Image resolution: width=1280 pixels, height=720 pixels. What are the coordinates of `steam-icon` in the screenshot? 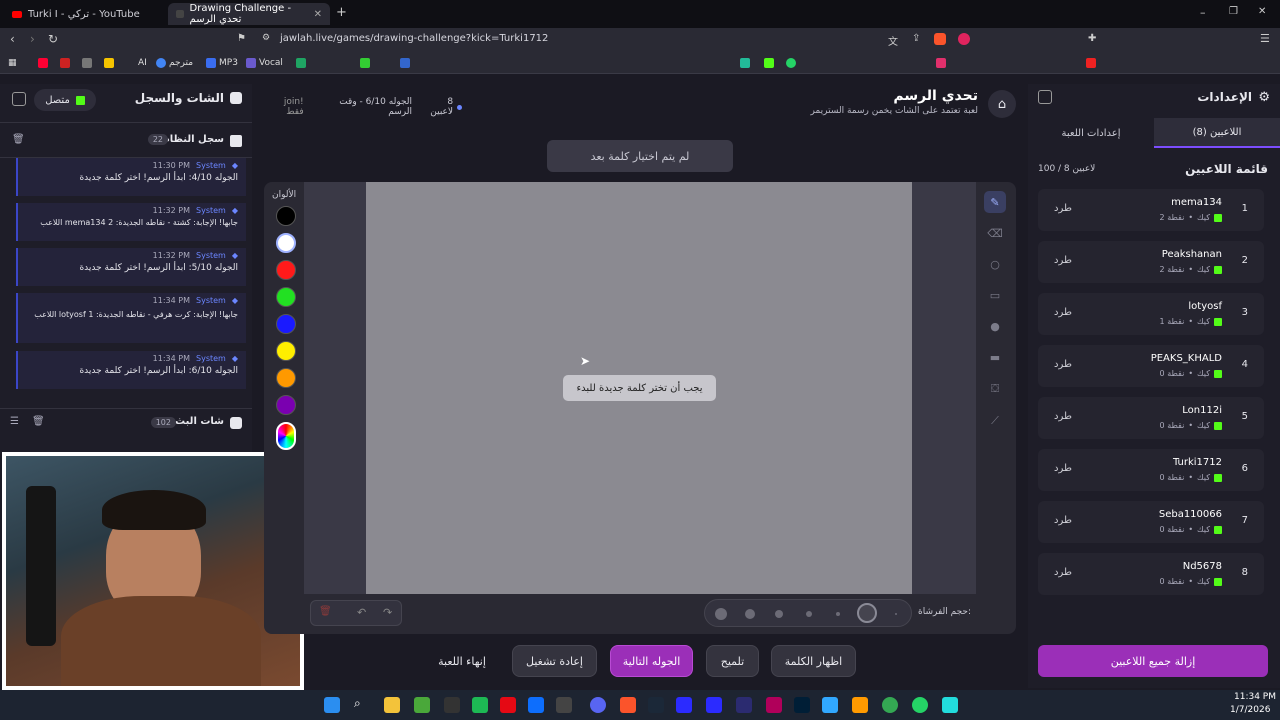 It's located at (656, 705).